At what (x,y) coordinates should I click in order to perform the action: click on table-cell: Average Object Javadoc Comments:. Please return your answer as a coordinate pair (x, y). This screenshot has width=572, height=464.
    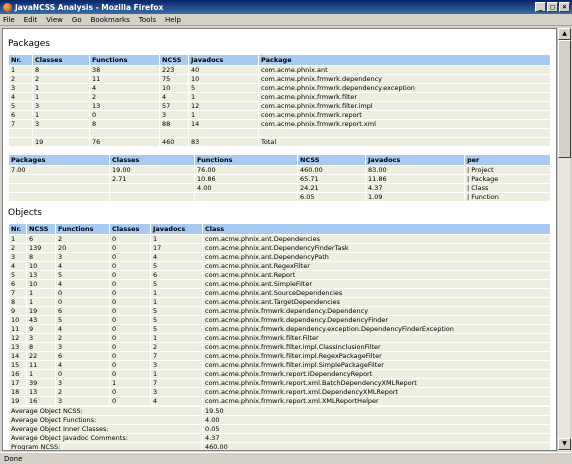
    Looking at the image, I should click on (105, 437).